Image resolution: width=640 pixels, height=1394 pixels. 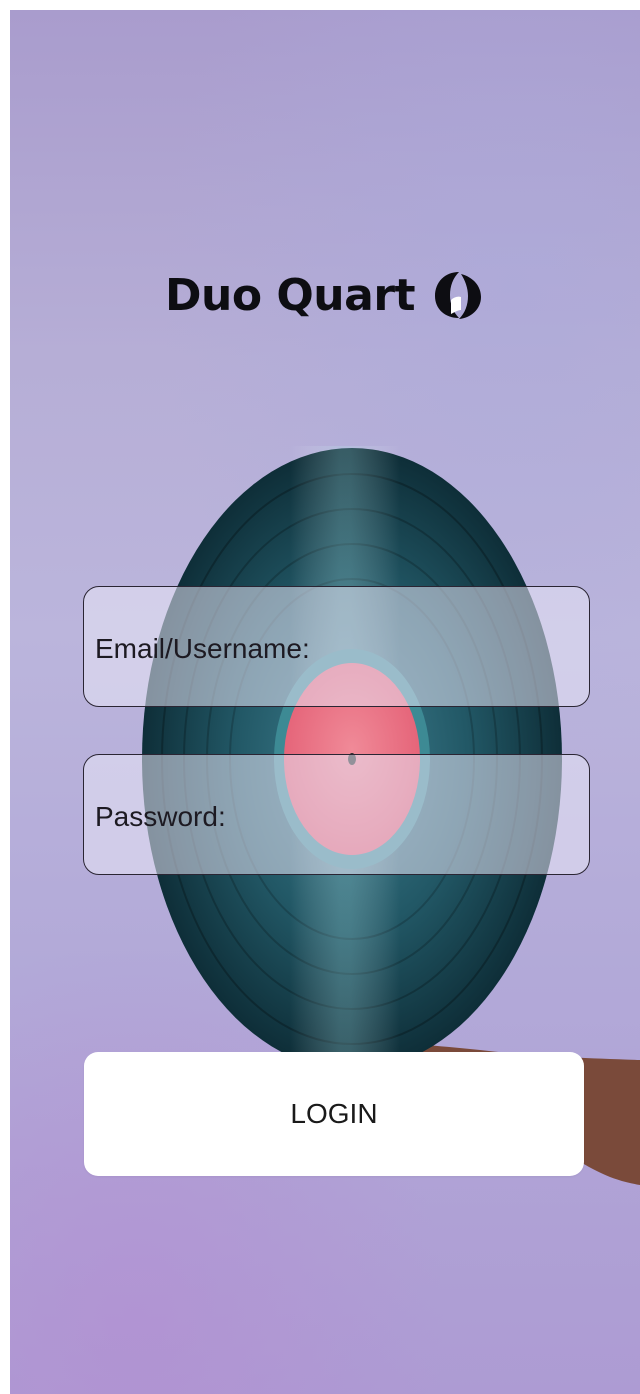 I want to click on email-field: Email/Username:, so click(x=336, y=646).